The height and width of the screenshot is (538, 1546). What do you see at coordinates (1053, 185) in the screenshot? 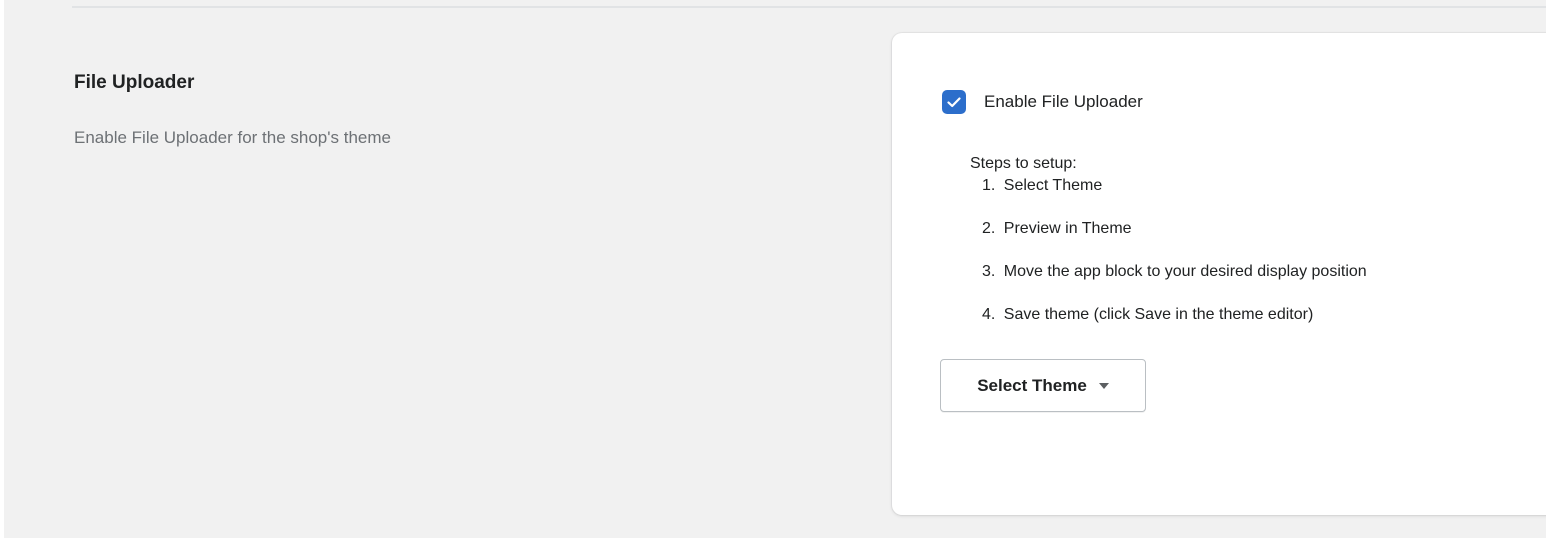
I see `step-text: Select Theme` at bounding box center [1053, 185].